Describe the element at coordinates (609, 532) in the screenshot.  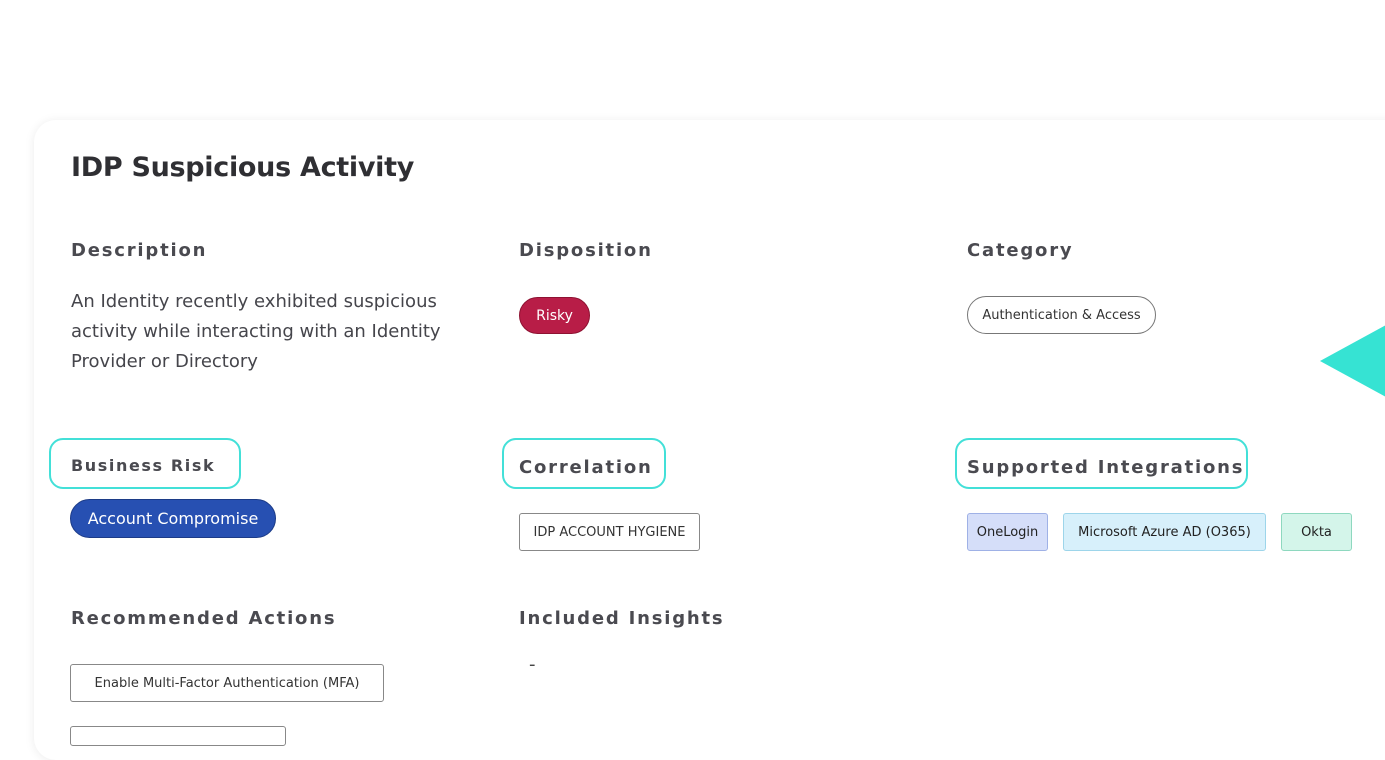
I see `correlation-tag: IDP ACCOUNT HYGIENE` at that location.